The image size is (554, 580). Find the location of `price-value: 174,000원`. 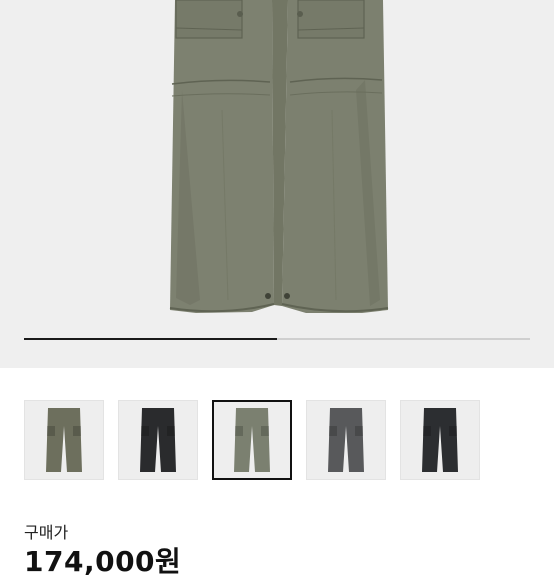

price-value: 174,000원 is located at coordinates (103, 561).